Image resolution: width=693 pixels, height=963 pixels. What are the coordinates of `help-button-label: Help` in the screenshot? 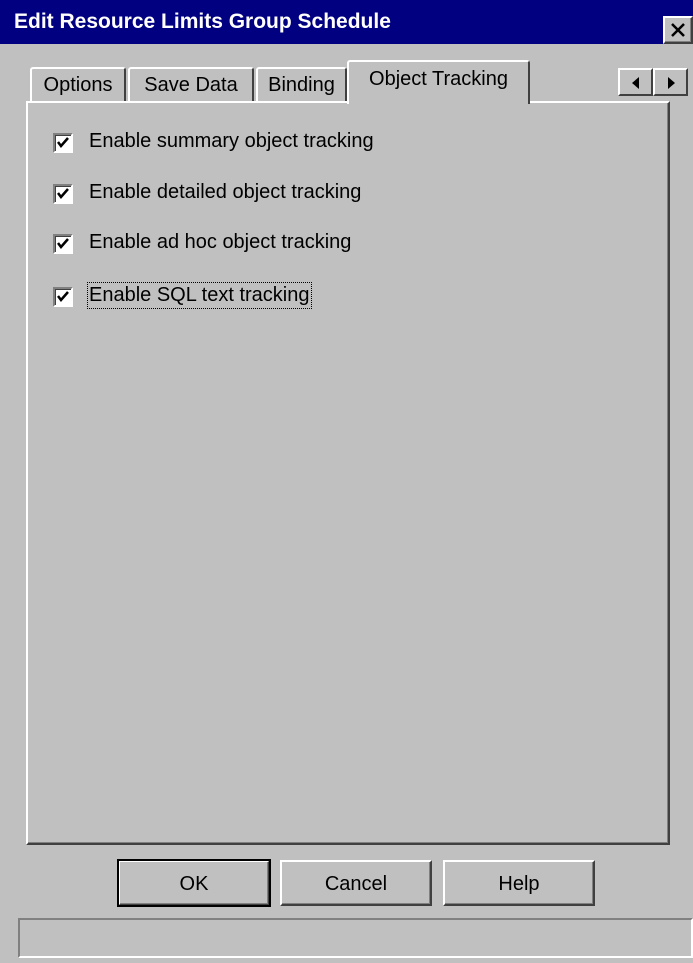 It's located at (519, 884).